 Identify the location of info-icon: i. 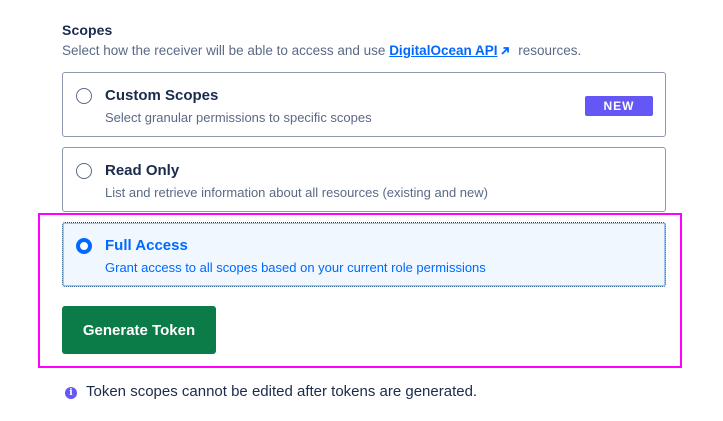
(71, 393).